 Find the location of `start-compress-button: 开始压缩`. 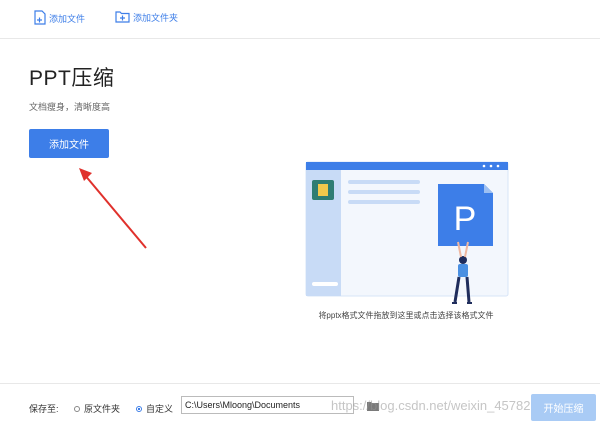

start-compress-button: 开始压缩 is located at coordinates (563, 407).